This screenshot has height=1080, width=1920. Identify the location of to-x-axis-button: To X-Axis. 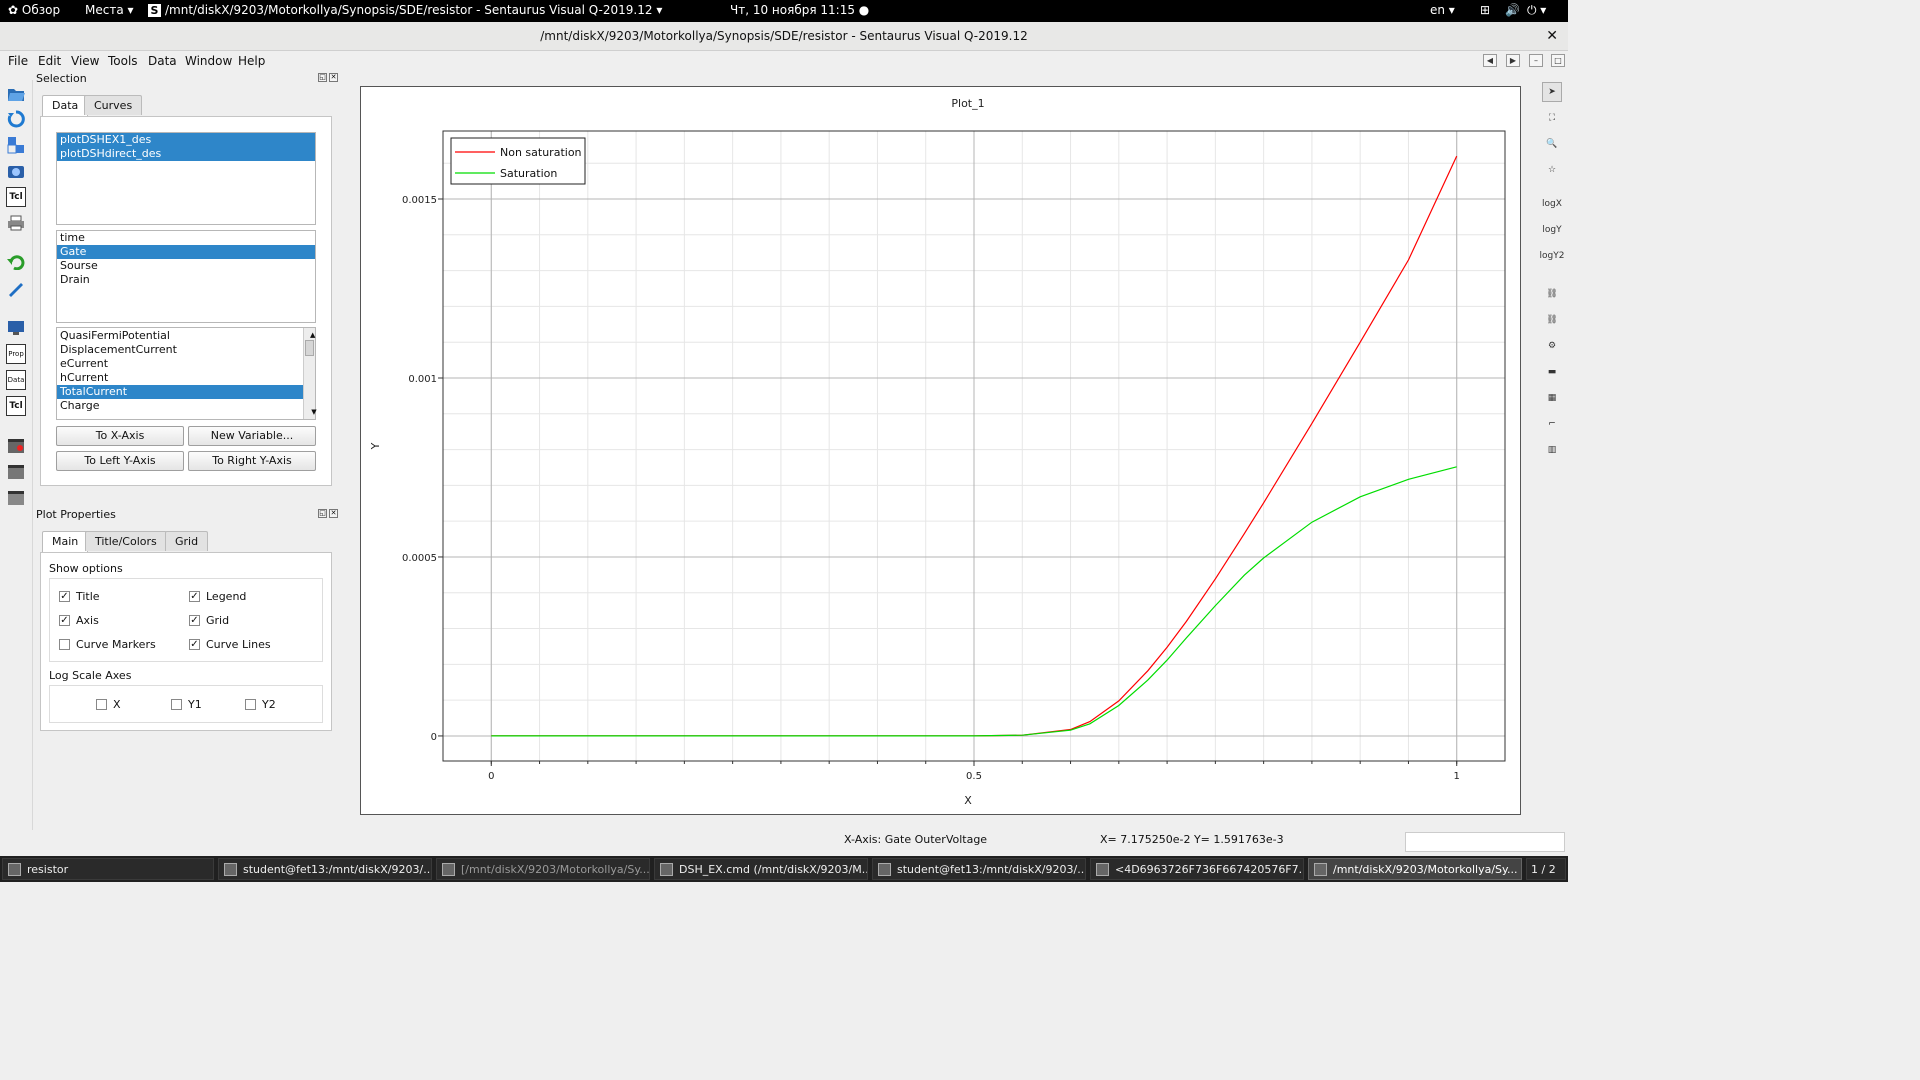
(120, 436).